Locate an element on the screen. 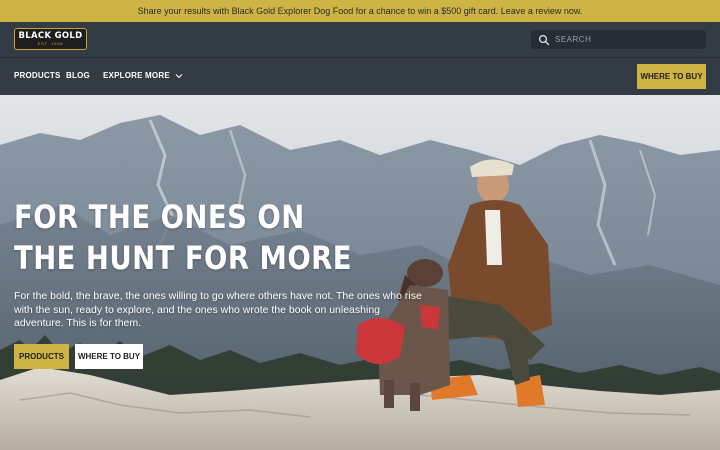 The image size is (720, 450). search-icon is located at coordinates (544, 40).